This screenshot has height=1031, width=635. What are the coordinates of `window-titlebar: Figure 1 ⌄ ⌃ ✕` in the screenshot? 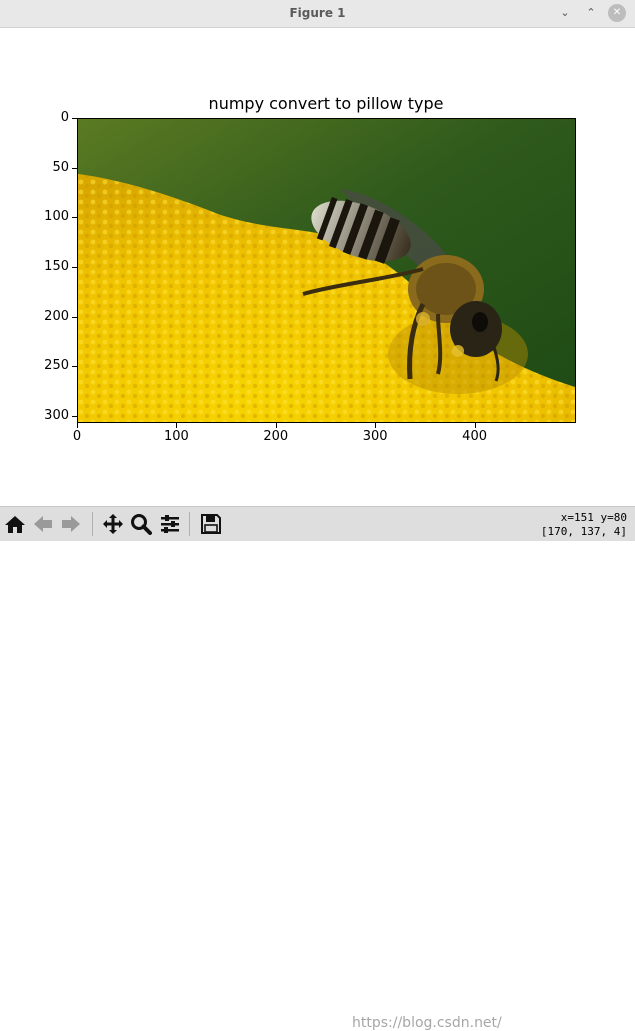 It's located at (317, 14).